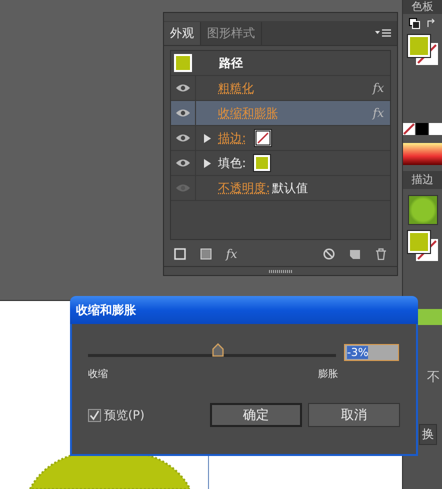 The image size is (442, 489). What do you see at coordinates (236, 88) in the screenshot?
I see `attribute-label: 粗糙化` at bounding box center [236, 88].